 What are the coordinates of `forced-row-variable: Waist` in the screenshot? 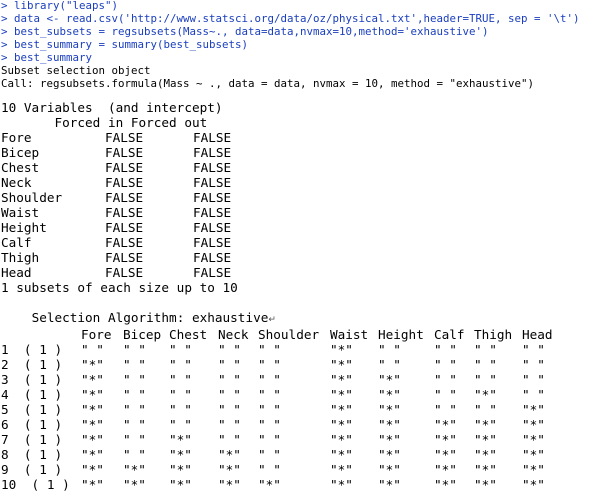 It's located at (20, 212).